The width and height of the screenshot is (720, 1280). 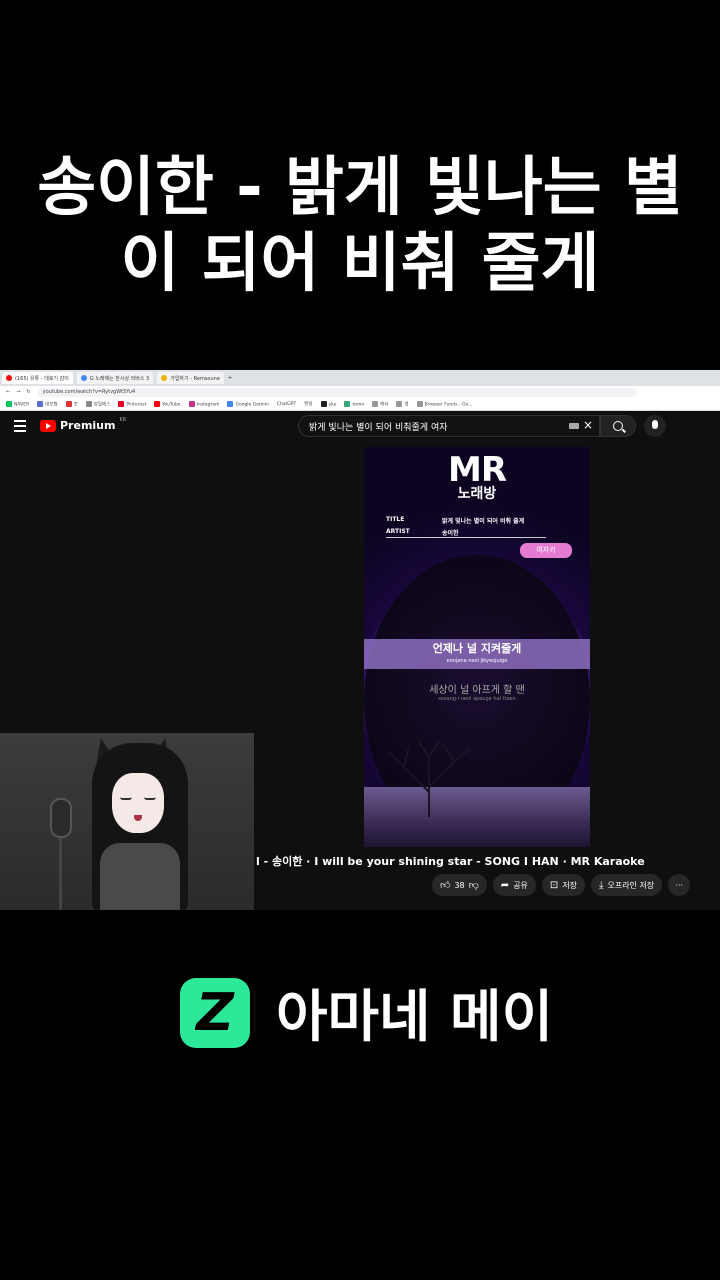 What do you see at coordinates (195, 378) in the screenshot?
I see `tab-label: 가입하기 - Remsoune` at bounding box center [195, 378].